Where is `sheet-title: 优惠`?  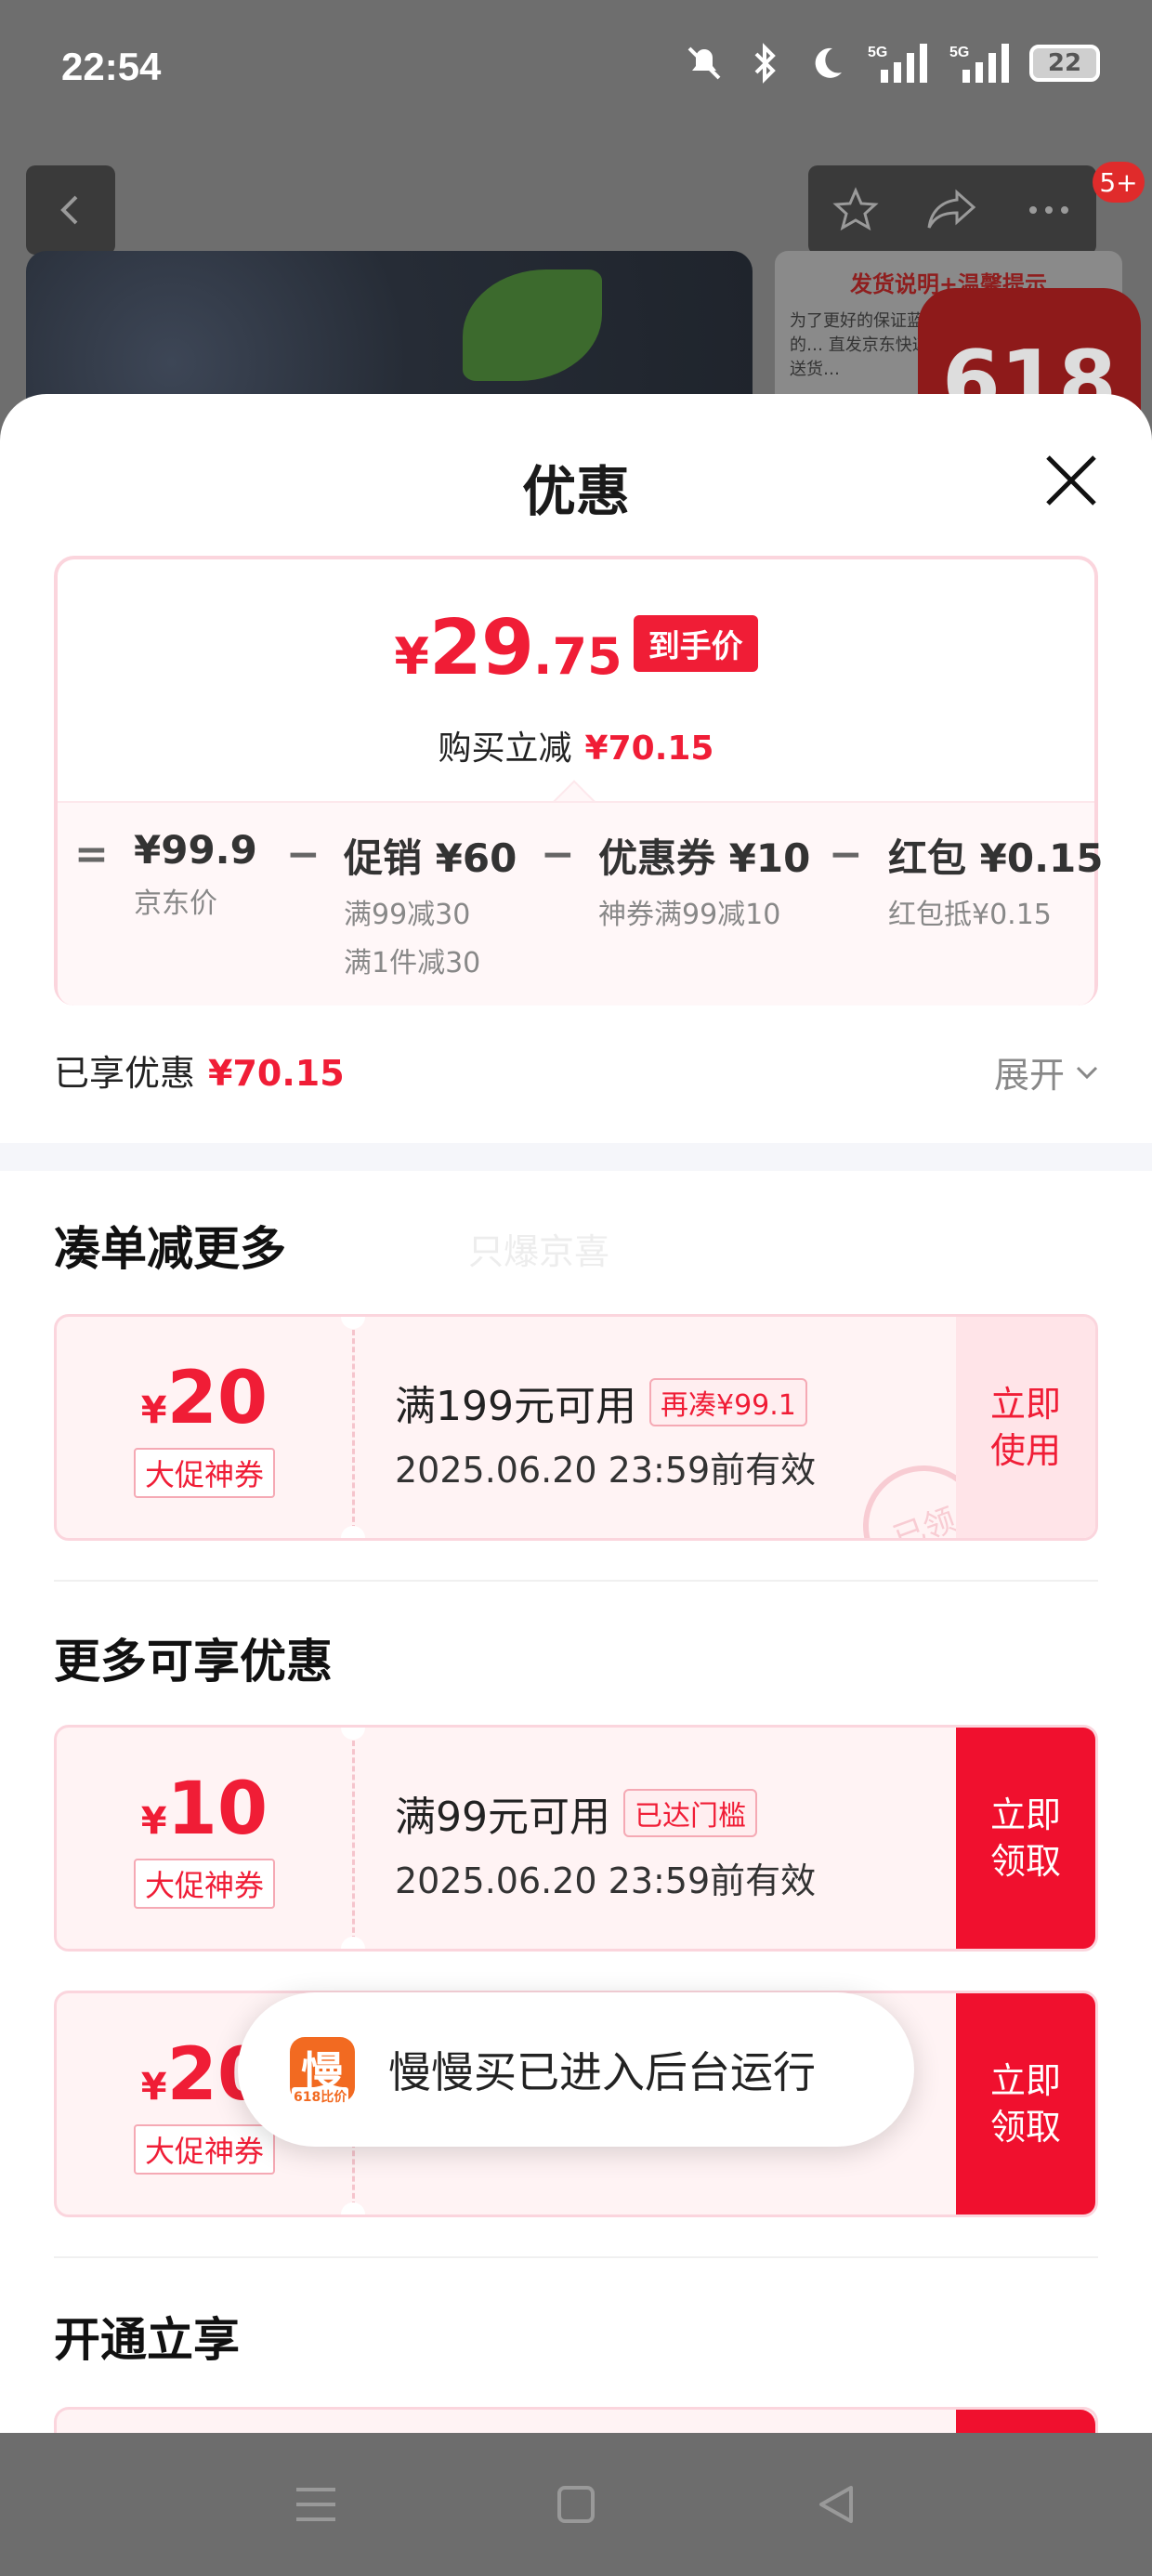 sheet-title: 优惠 is located at coordinates (575, 491).